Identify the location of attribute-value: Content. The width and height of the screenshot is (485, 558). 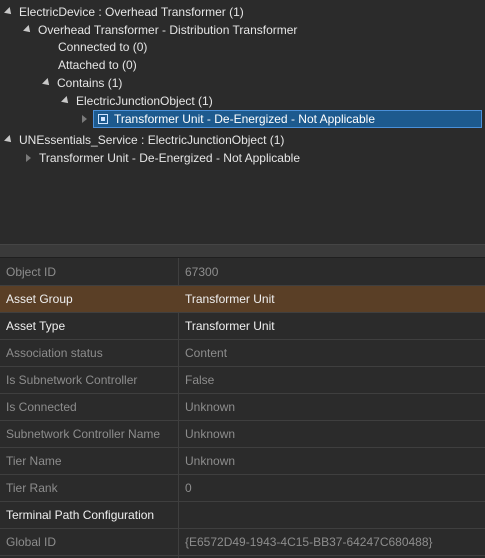
(206, 353).